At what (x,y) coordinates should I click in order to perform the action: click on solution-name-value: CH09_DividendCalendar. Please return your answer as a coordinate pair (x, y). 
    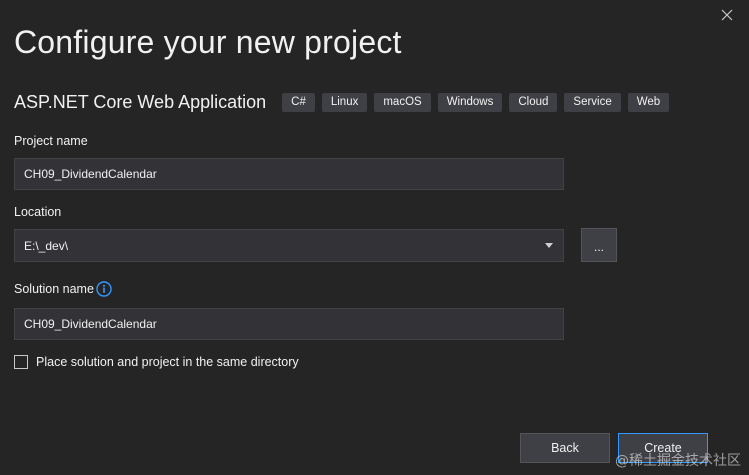
    Looking at the image, I should click on (90, 324).